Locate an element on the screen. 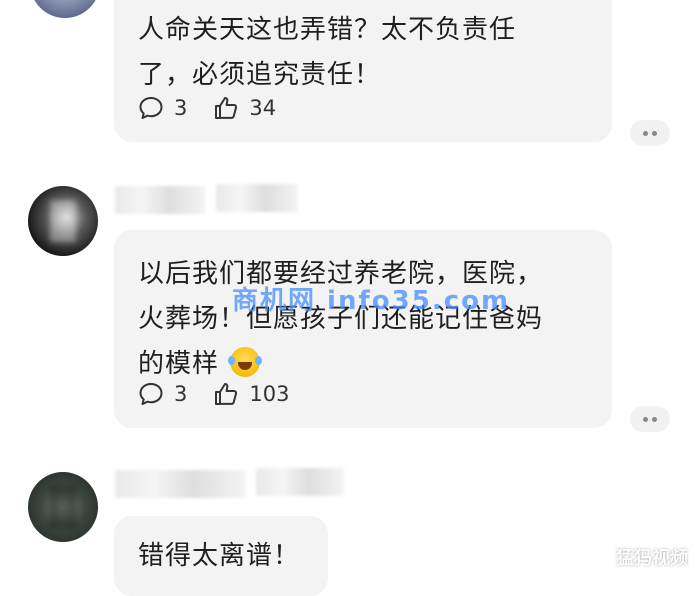 The width and height of the screenshot is (700, 596). like-button: 34 is located at coordinates (244, 108).